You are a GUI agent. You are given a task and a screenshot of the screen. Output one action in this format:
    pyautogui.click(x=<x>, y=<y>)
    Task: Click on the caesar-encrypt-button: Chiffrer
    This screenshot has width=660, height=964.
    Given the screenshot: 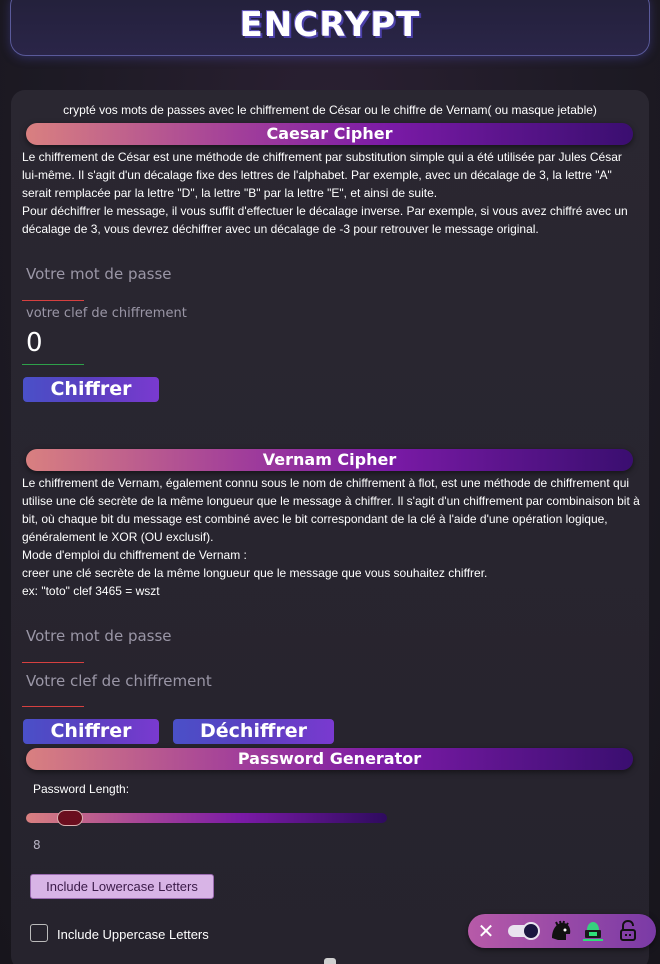 What is the action you would take?
    pyautogui.click(x=91, y=389)
    